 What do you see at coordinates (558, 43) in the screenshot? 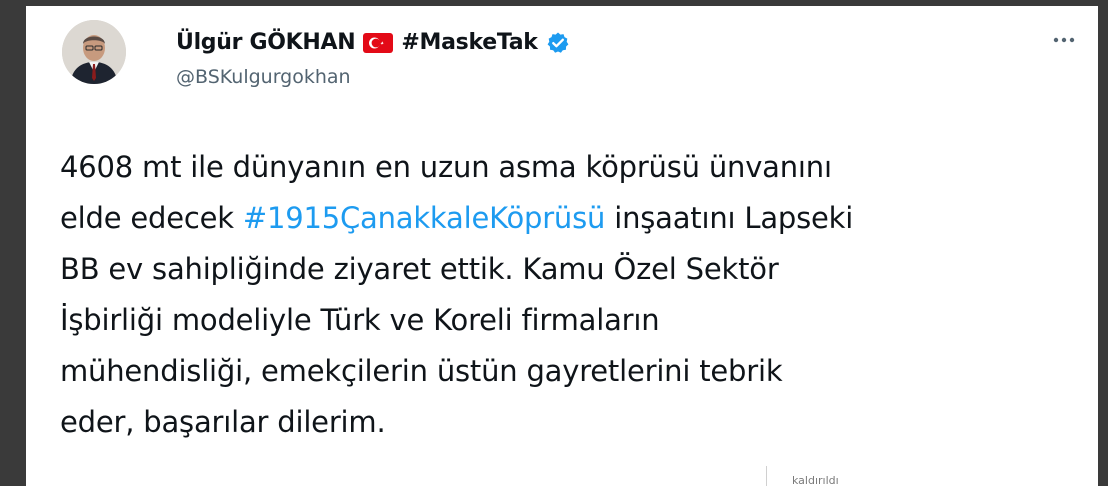
I see `verified-badge-icon` at bounding box center [558, 43].